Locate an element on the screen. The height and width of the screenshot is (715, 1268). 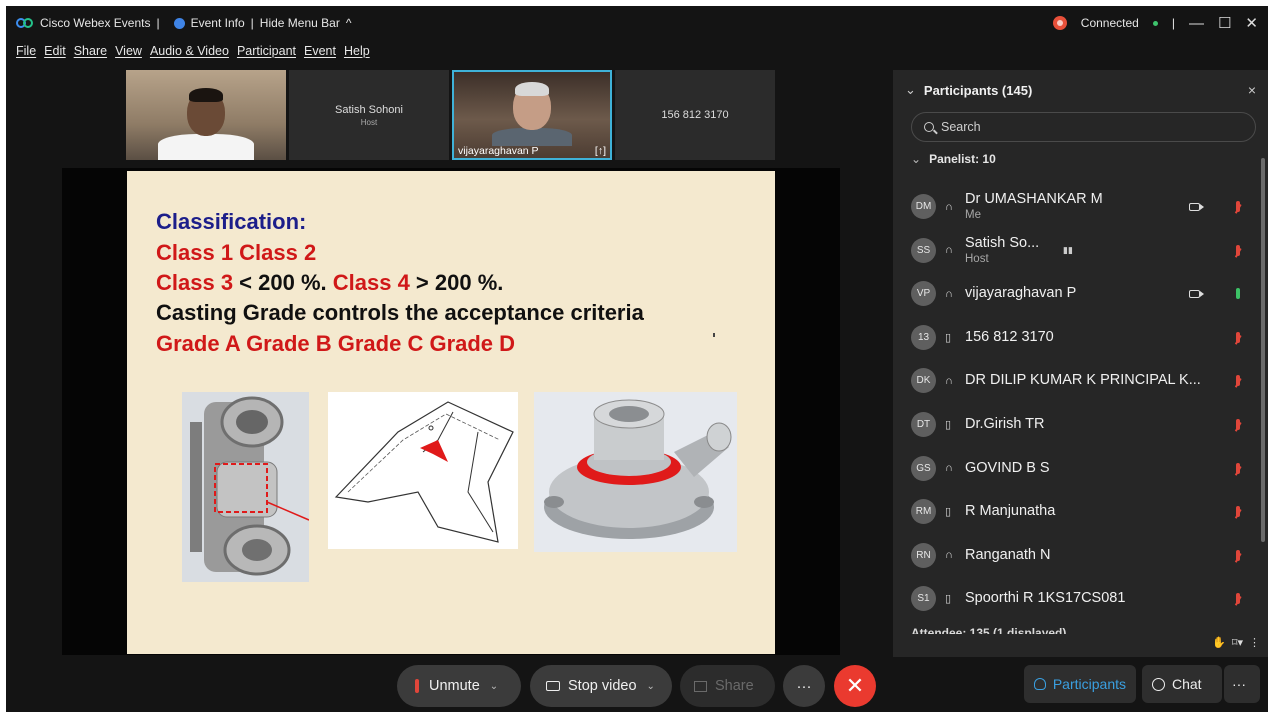
close-panel-button: × is located at coordinates (1252, 90).